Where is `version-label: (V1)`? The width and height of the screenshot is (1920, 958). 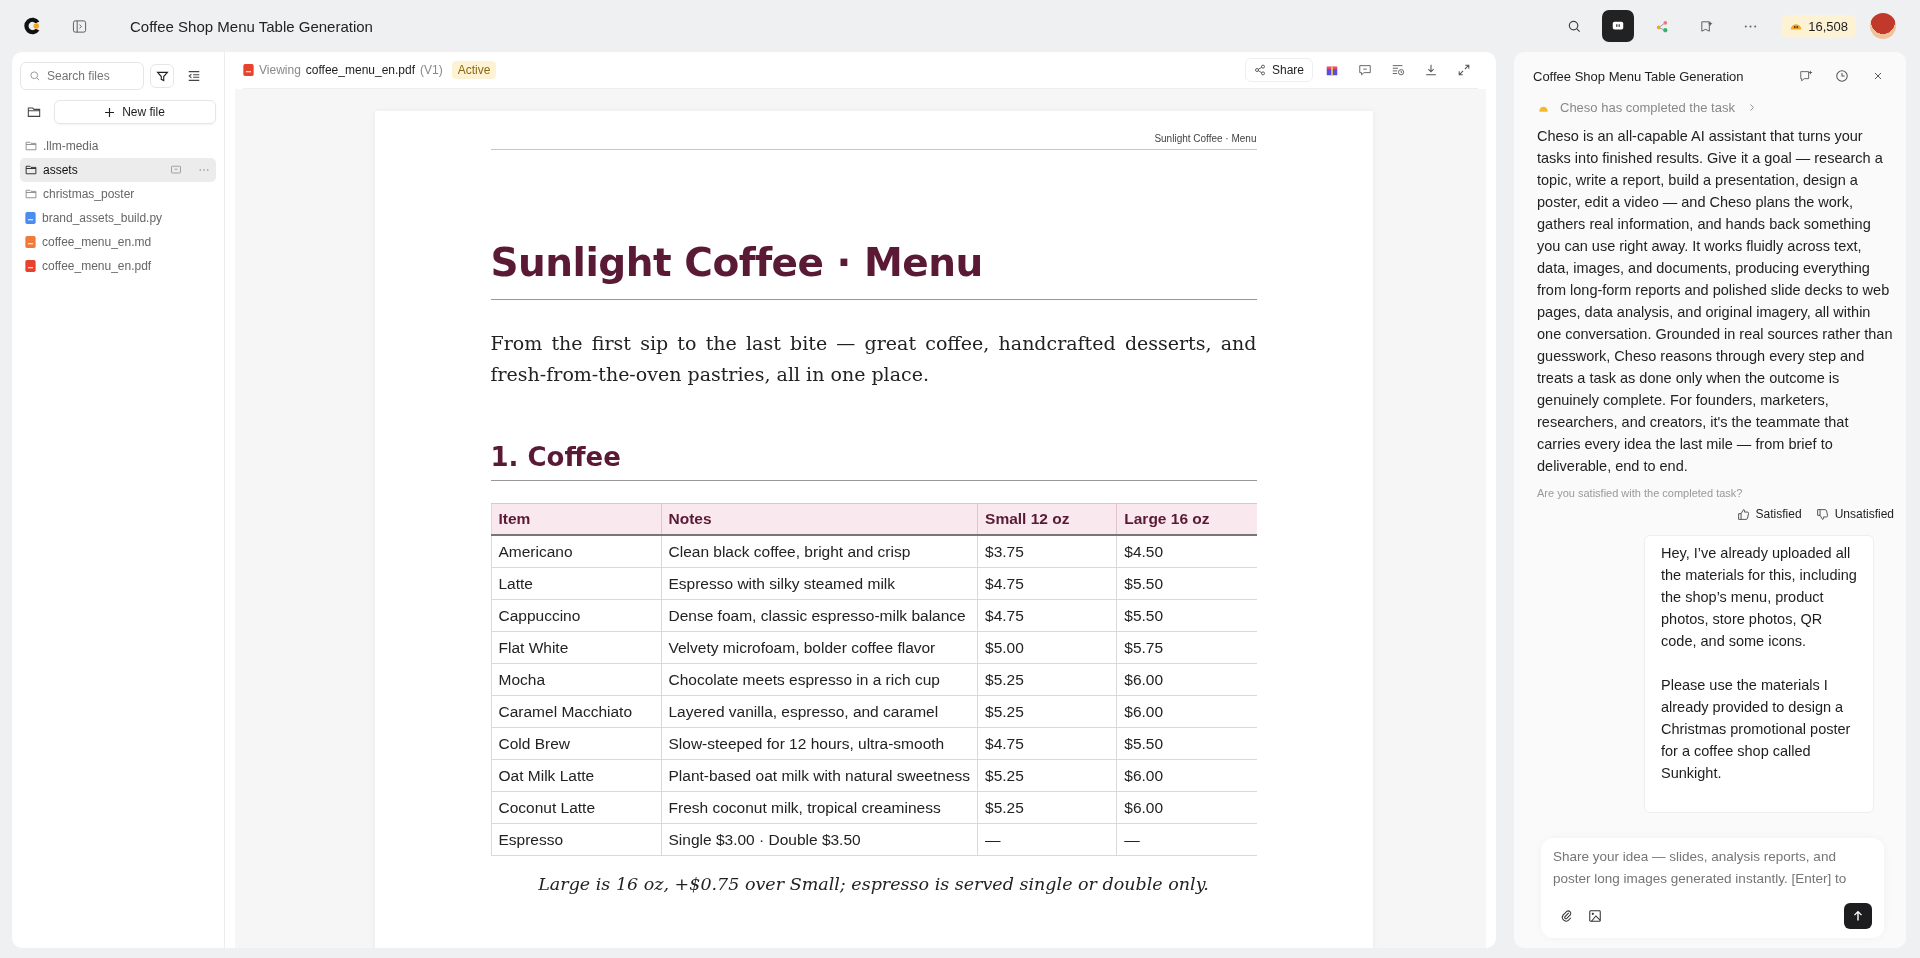
version-label: (V1) is located at coordinates (431, 70).